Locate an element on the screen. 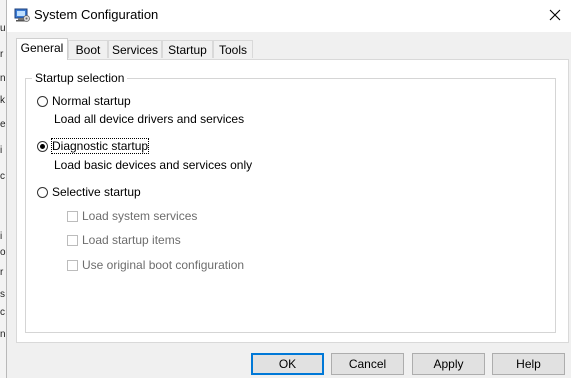 The image size is (571, 378). normal-startup-radio: Normal startup is located at coordinates (84, 101).